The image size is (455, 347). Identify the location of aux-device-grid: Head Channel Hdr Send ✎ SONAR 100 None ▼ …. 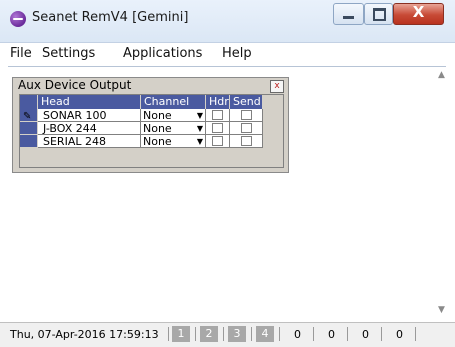
(151, 131).